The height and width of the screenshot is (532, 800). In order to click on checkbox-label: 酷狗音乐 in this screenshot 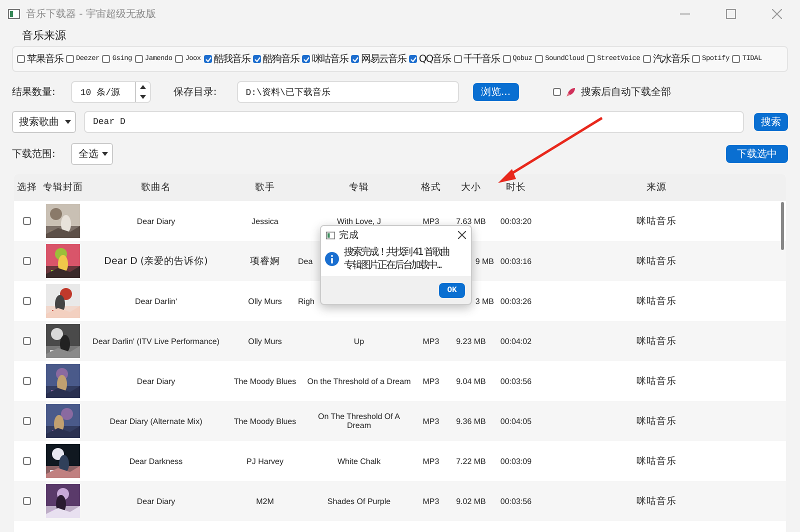, I will do `click(280, 59)`.